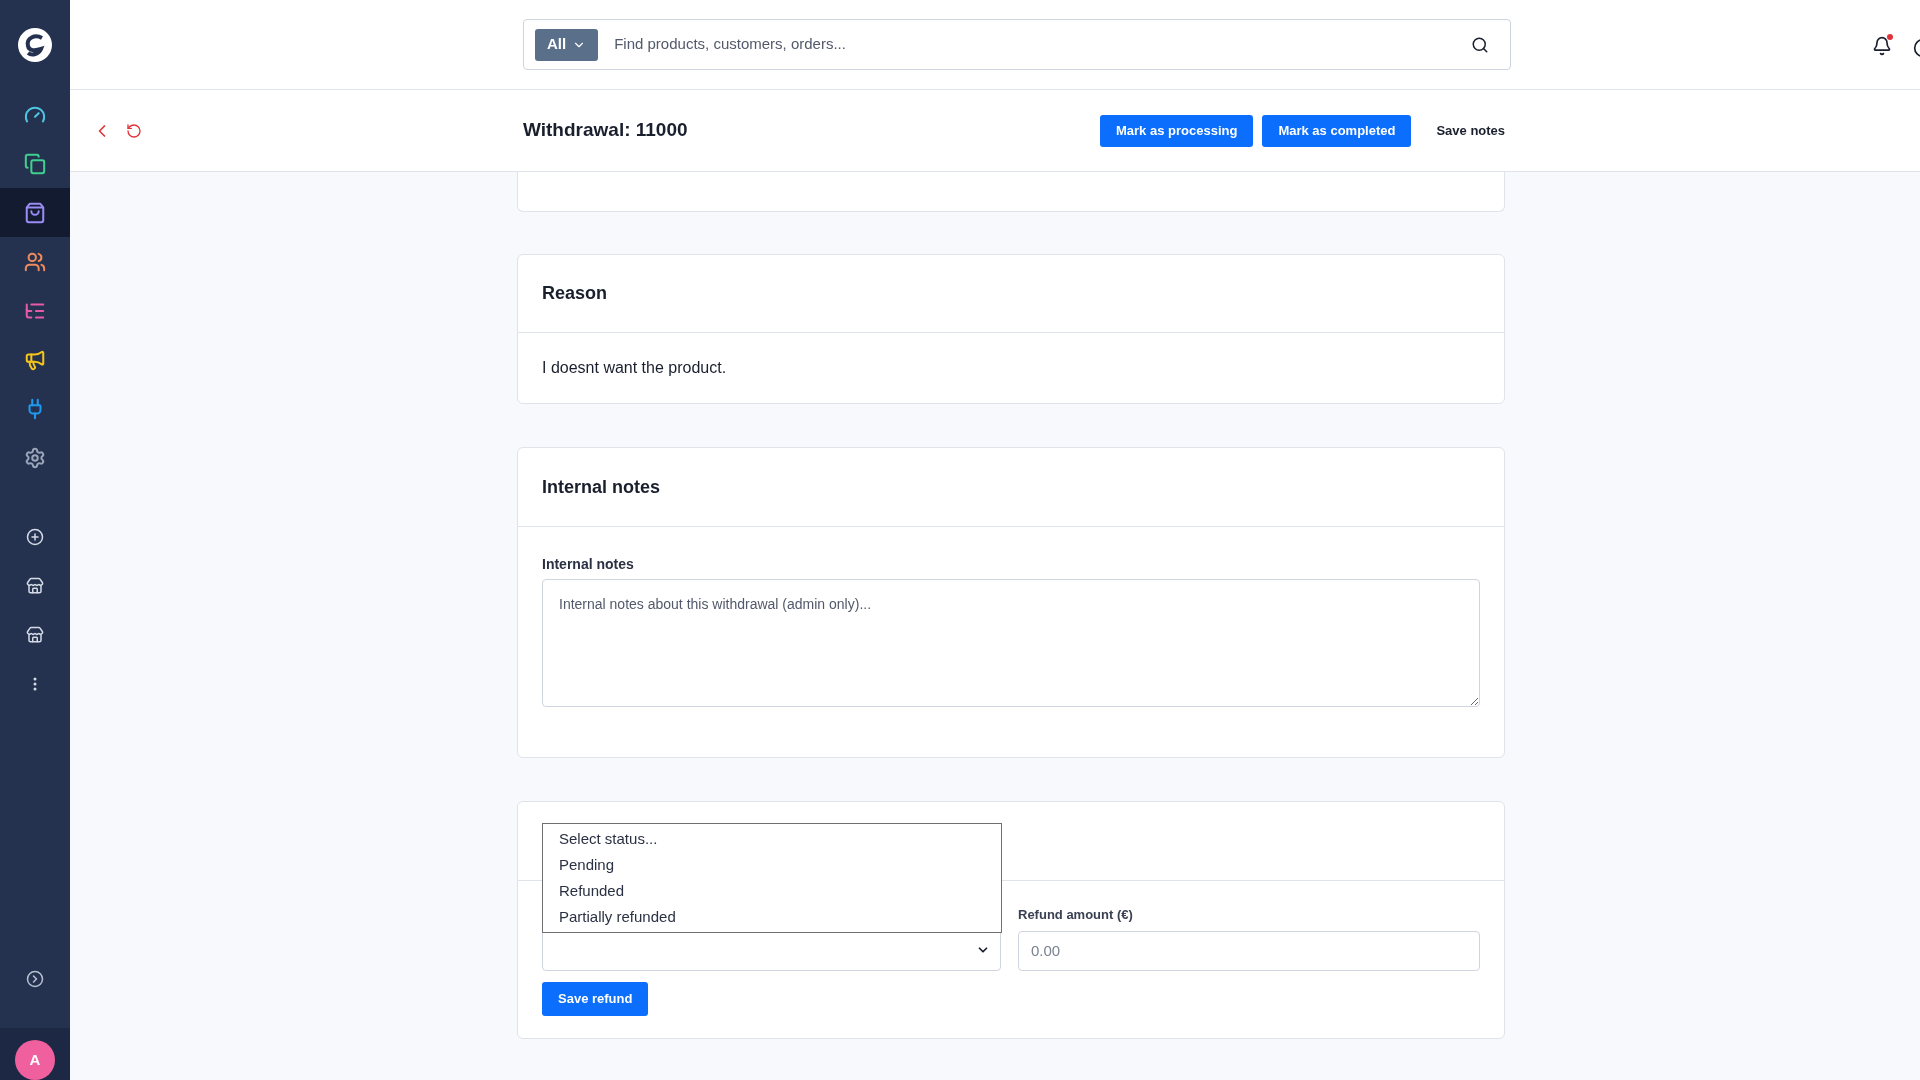  Describe the element at coordinates (575, 293) in the screenshot. I see `card-title: Reason` at that location.